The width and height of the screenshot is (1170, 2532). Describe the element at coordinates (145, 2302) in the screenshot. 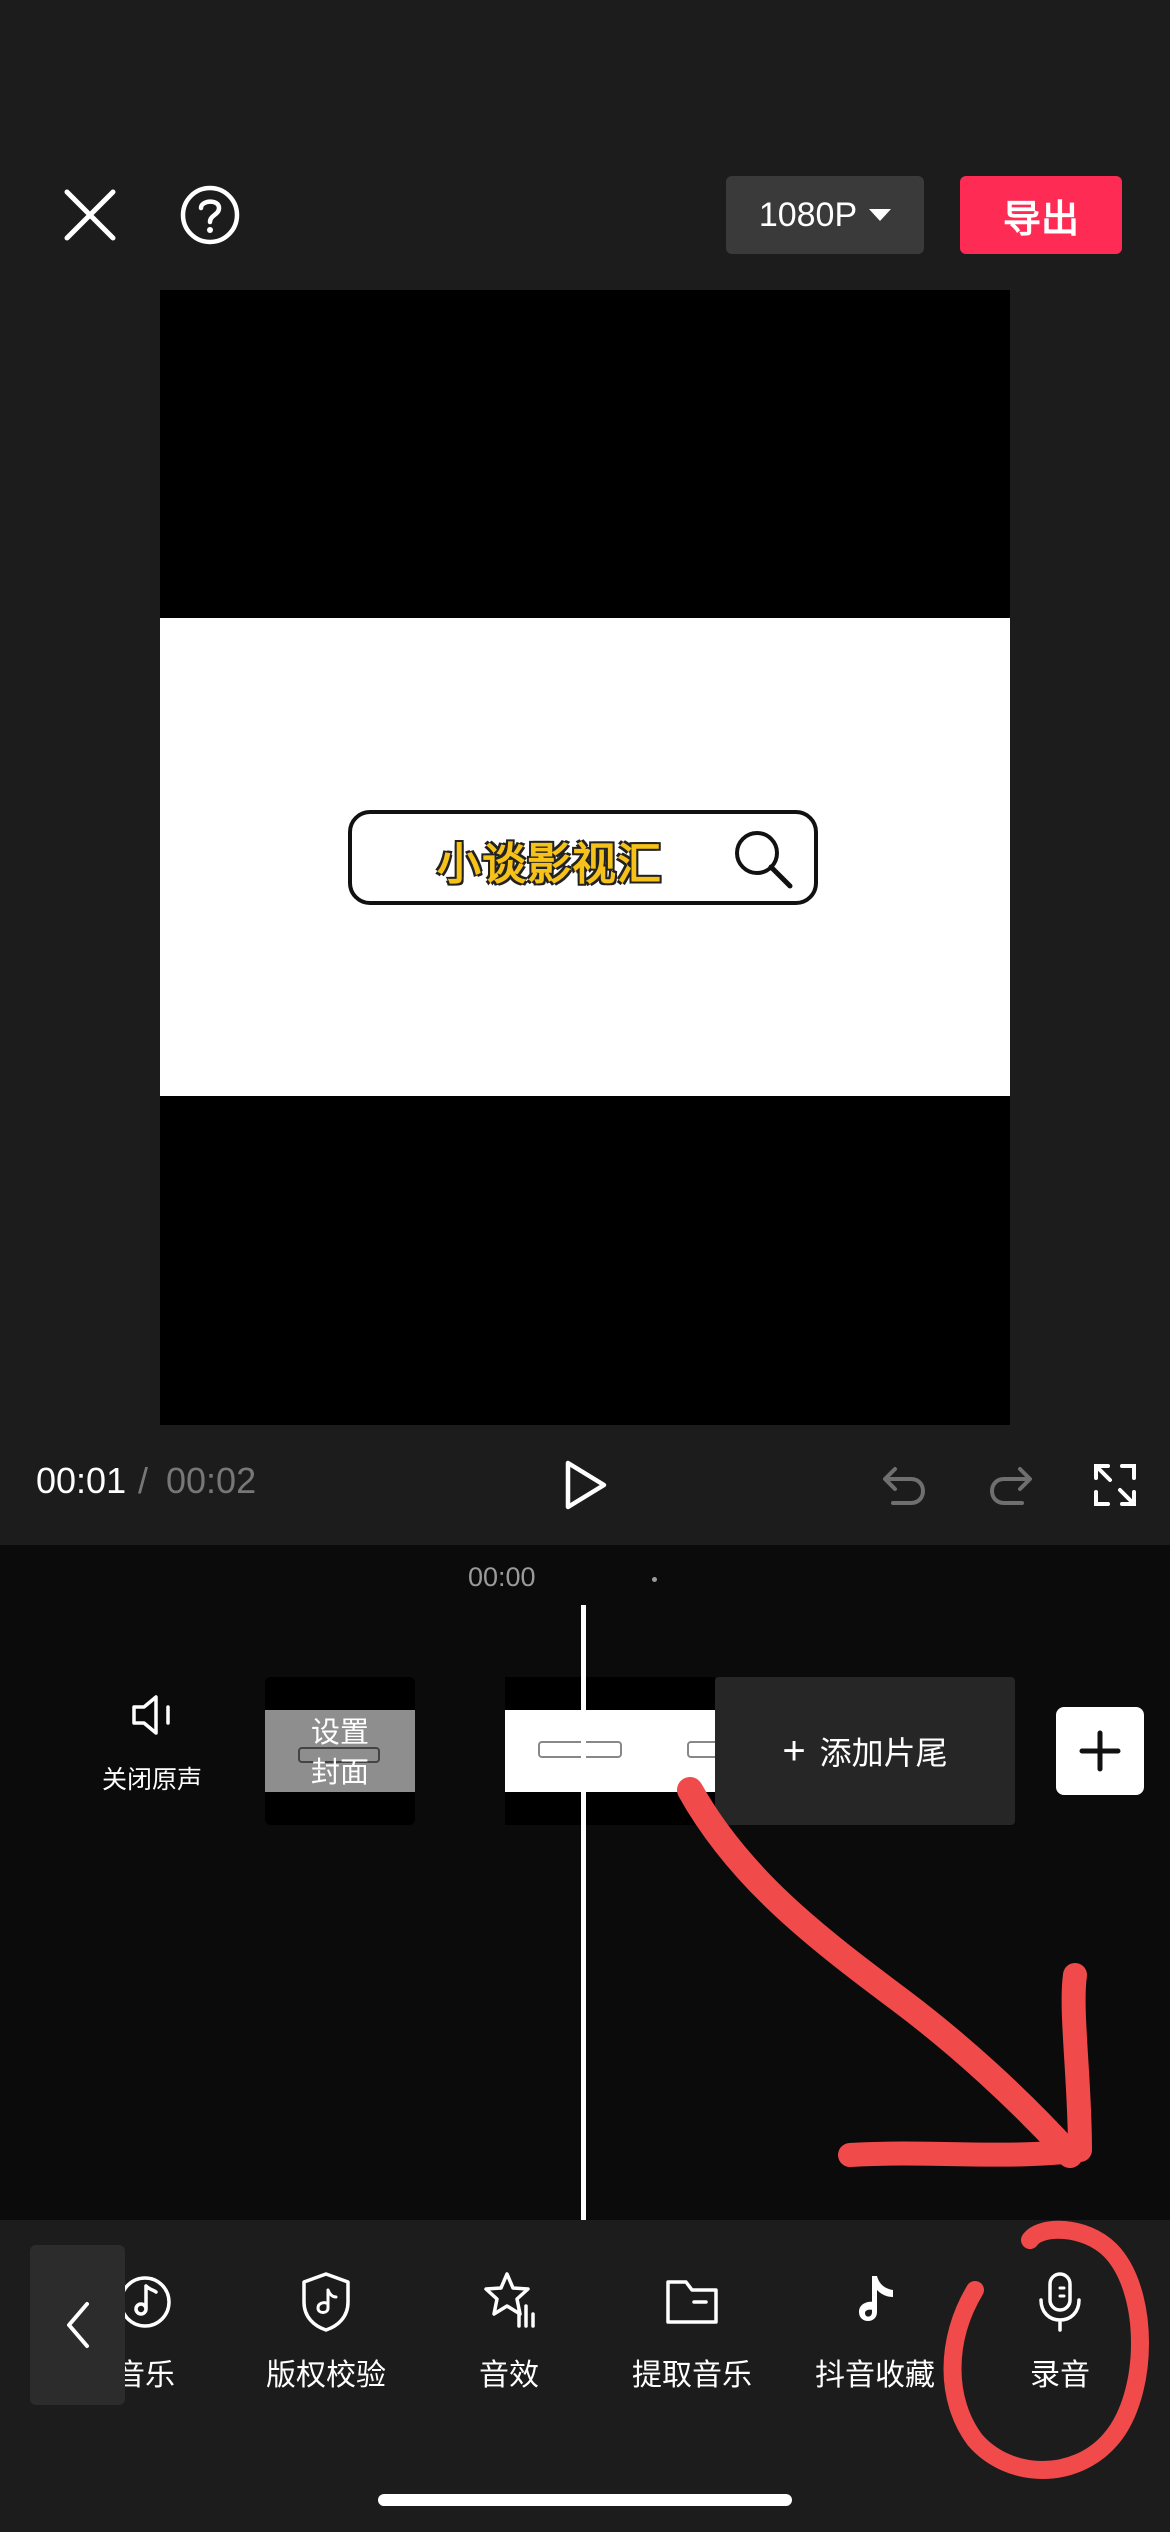

I see `music-note-icon` at that location.